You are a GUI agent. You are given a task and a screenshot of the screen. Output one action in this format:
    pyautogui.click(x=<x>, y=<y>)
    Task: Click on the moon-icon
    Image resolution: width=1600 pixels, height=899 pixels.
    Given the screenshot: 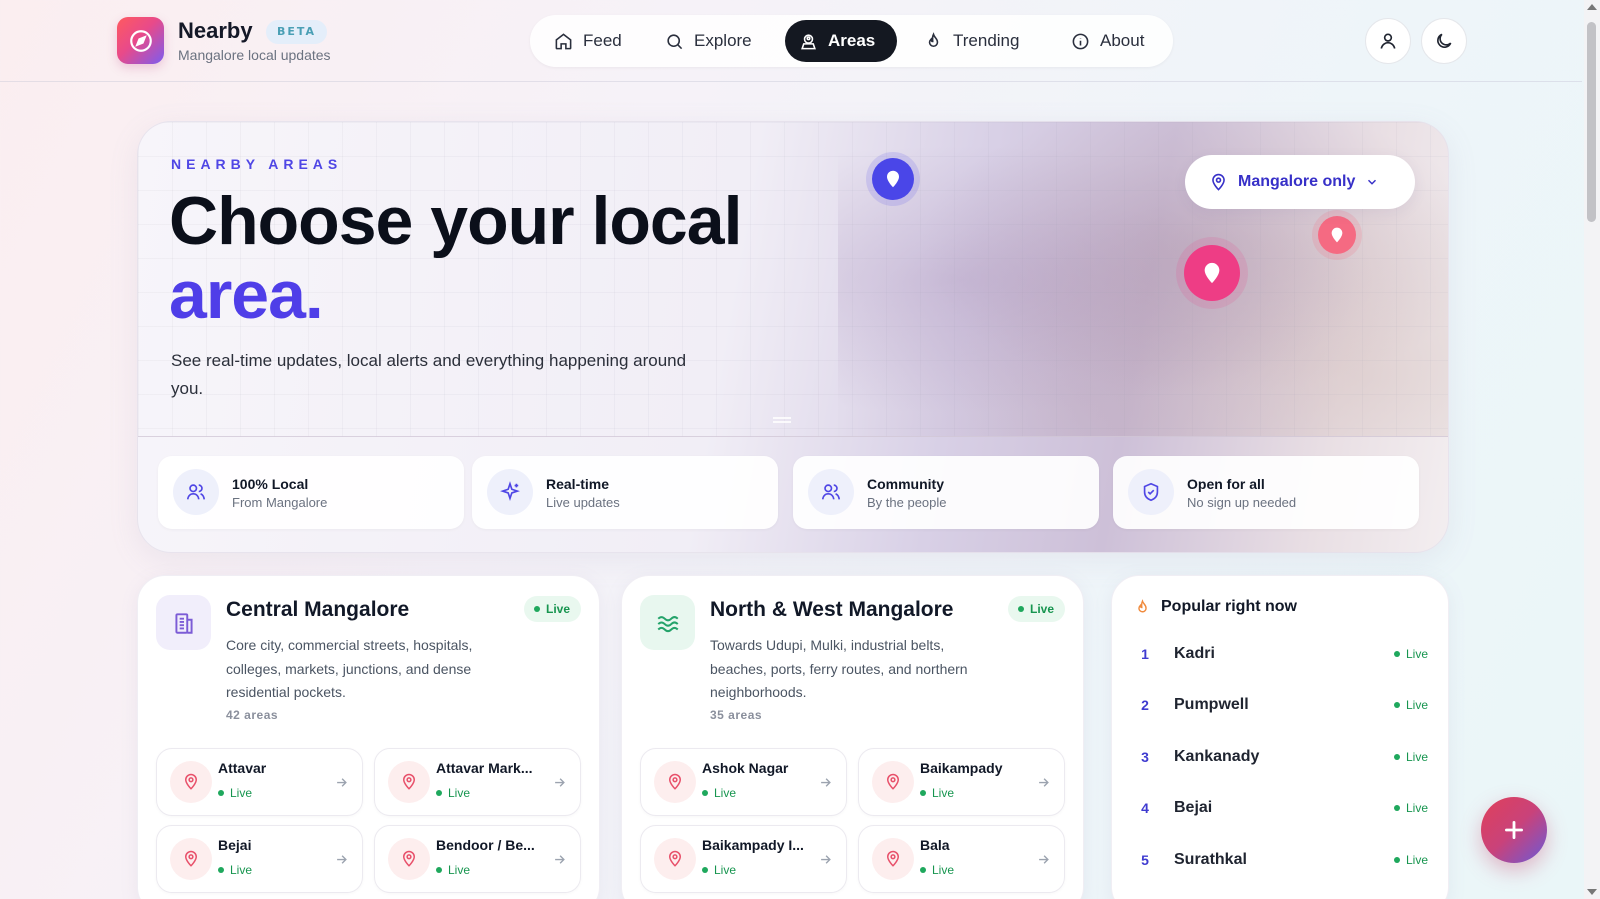 What is the action you would take?
    pyautogui.click(x=1444, y=40)
    